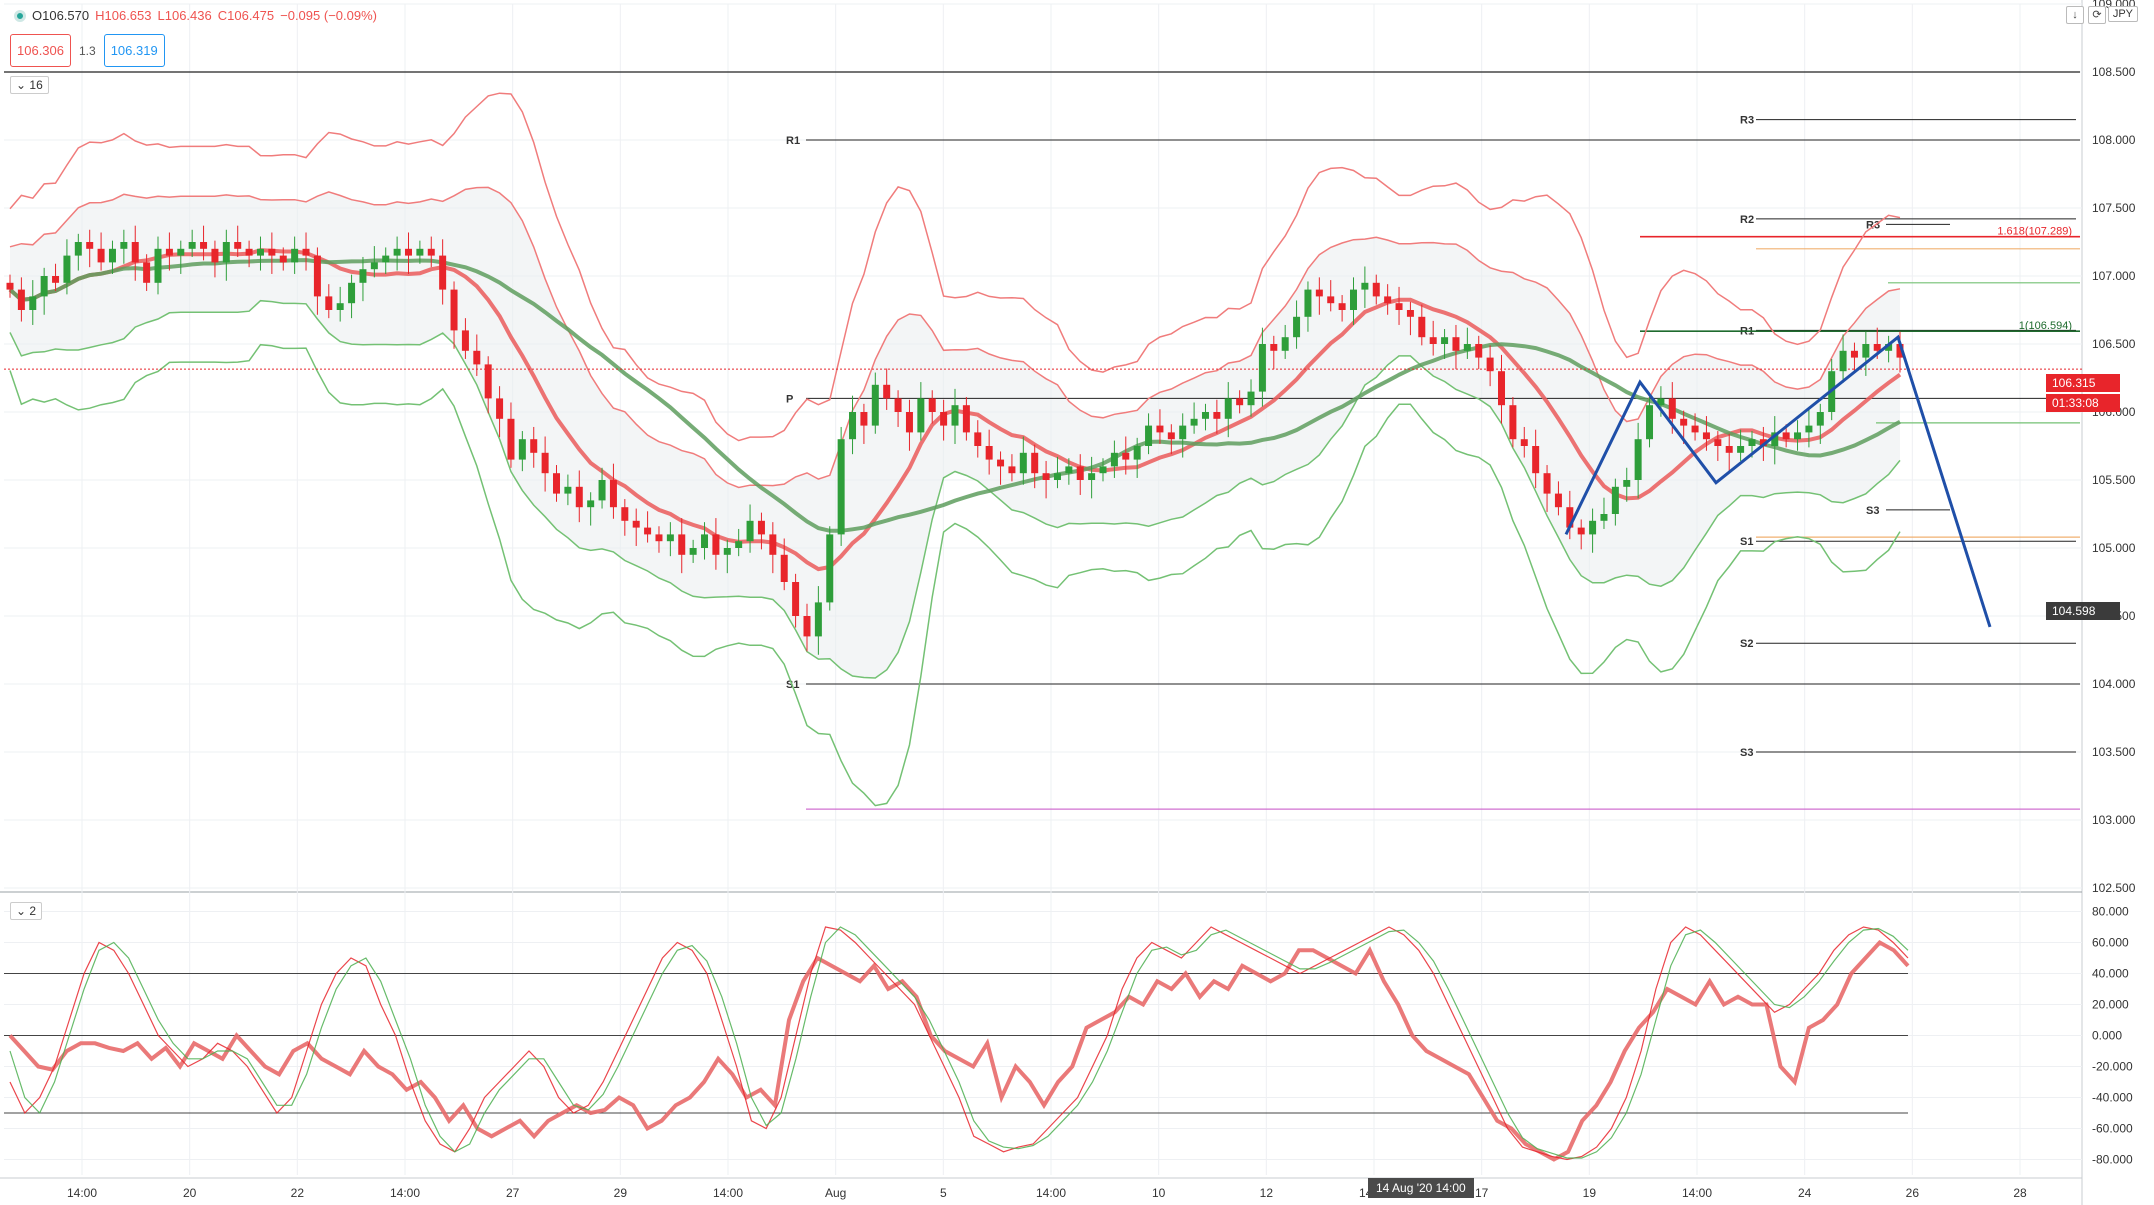 This screenshot has height=1205, width=2154. What do you see at coordinates (134, 50) in the screenshot?
I see `buy-button: 106.319` at bounding box center [134, 50].